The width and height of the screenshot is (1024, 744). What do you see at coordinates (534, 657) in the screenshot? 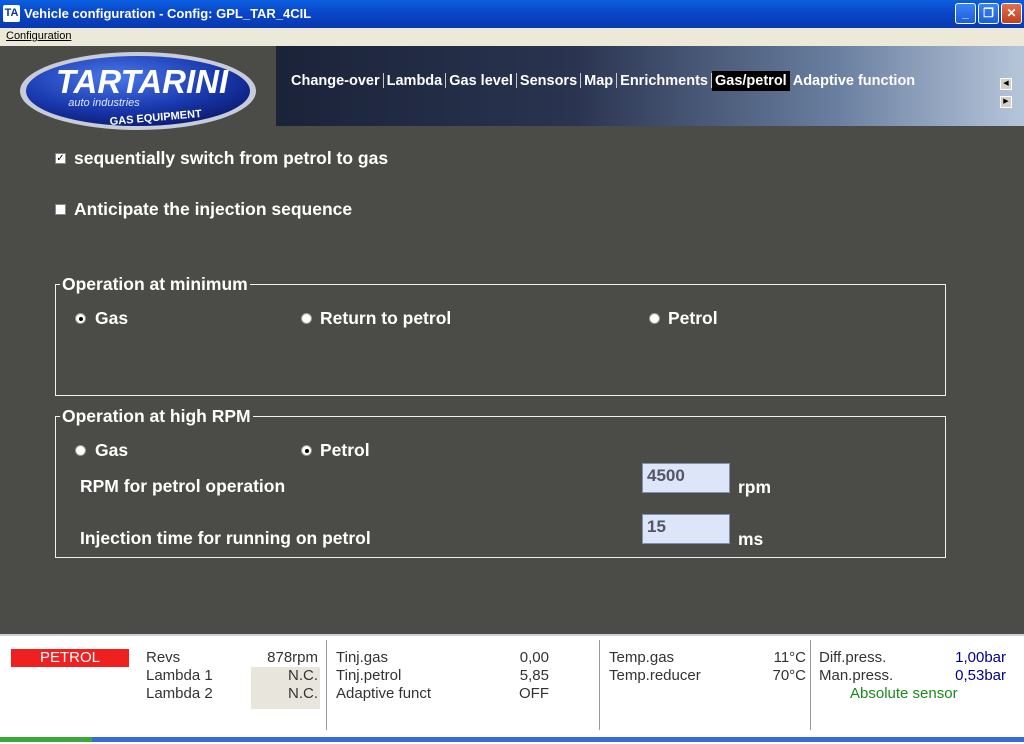
I see `tinj-gas-value: 0,00` at bounding box center [534, 657].